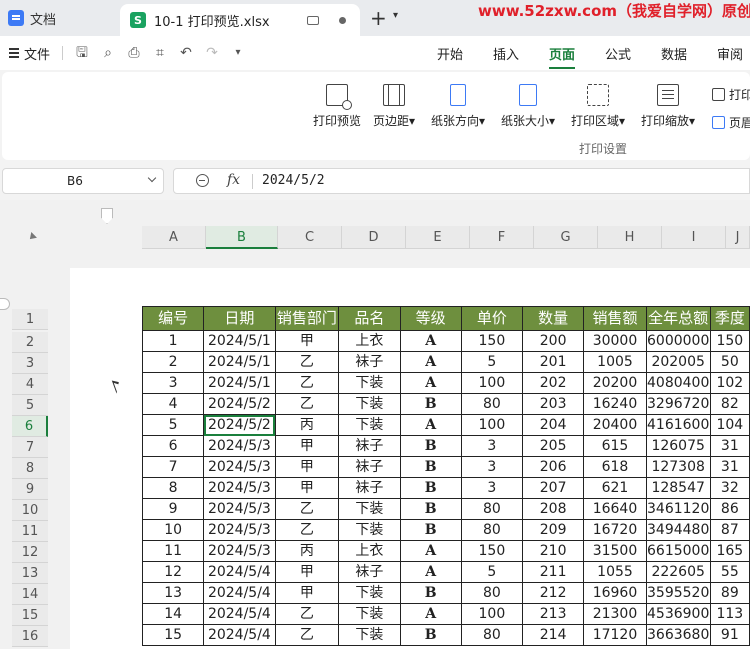 This screenshot has height=649, width=750. I want to click on paper-size-button: 纸张大小▾, so click(528, 104).